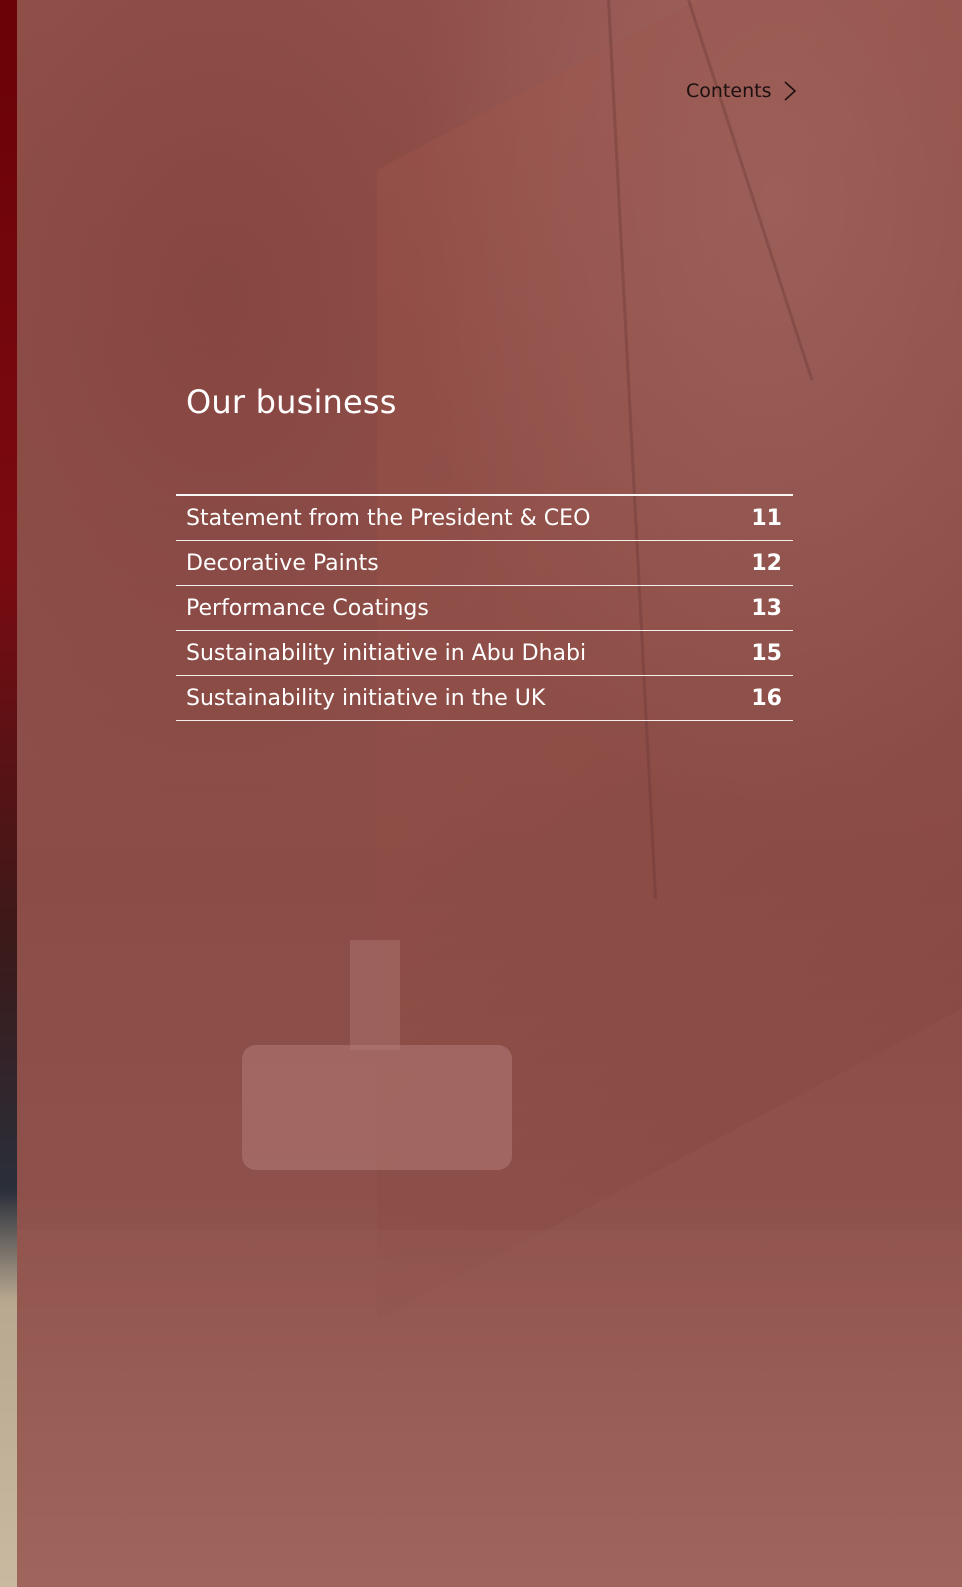 The width and height of the screenshot is (962, 1587). I want to click on toc-item-page: 16, so click(766, 698).